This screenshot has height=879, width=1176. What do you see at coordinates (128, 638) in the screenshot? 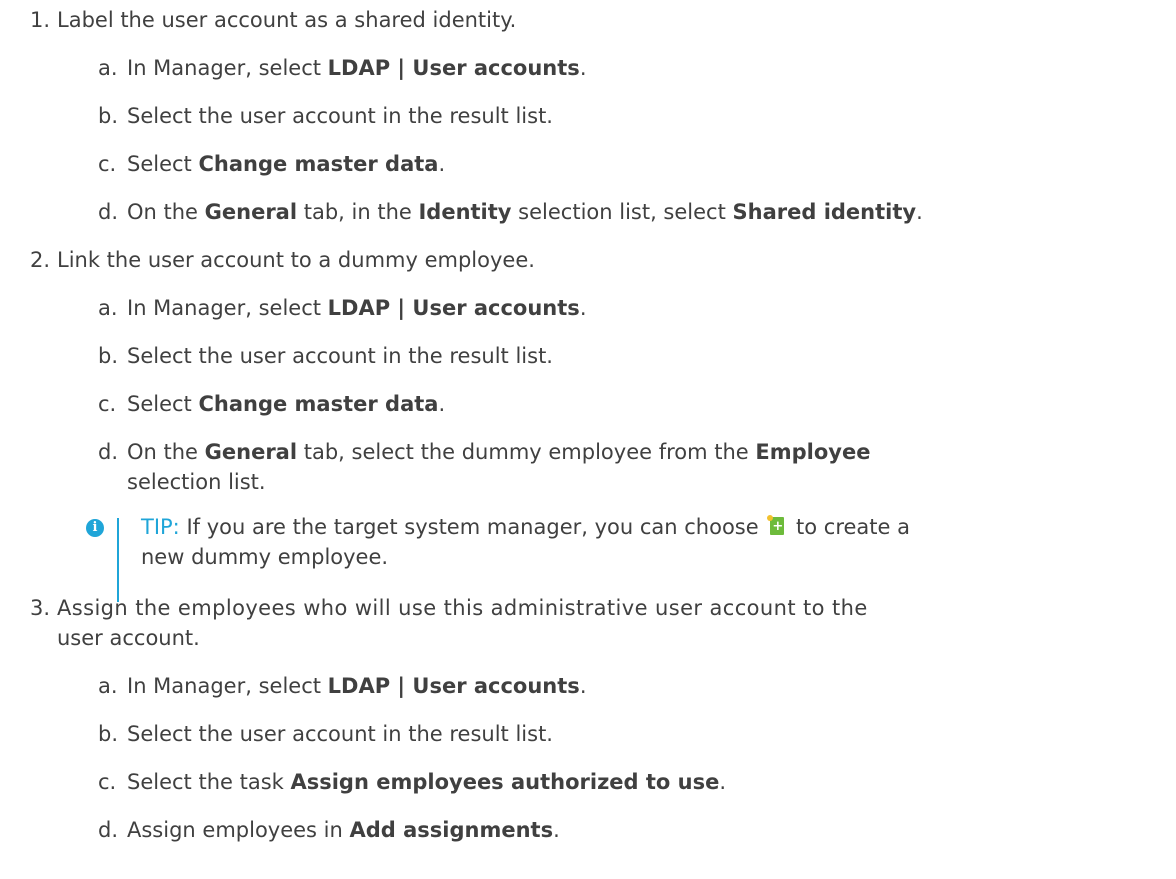
I see `step-text: user account.` at bounding box center [128, 638].